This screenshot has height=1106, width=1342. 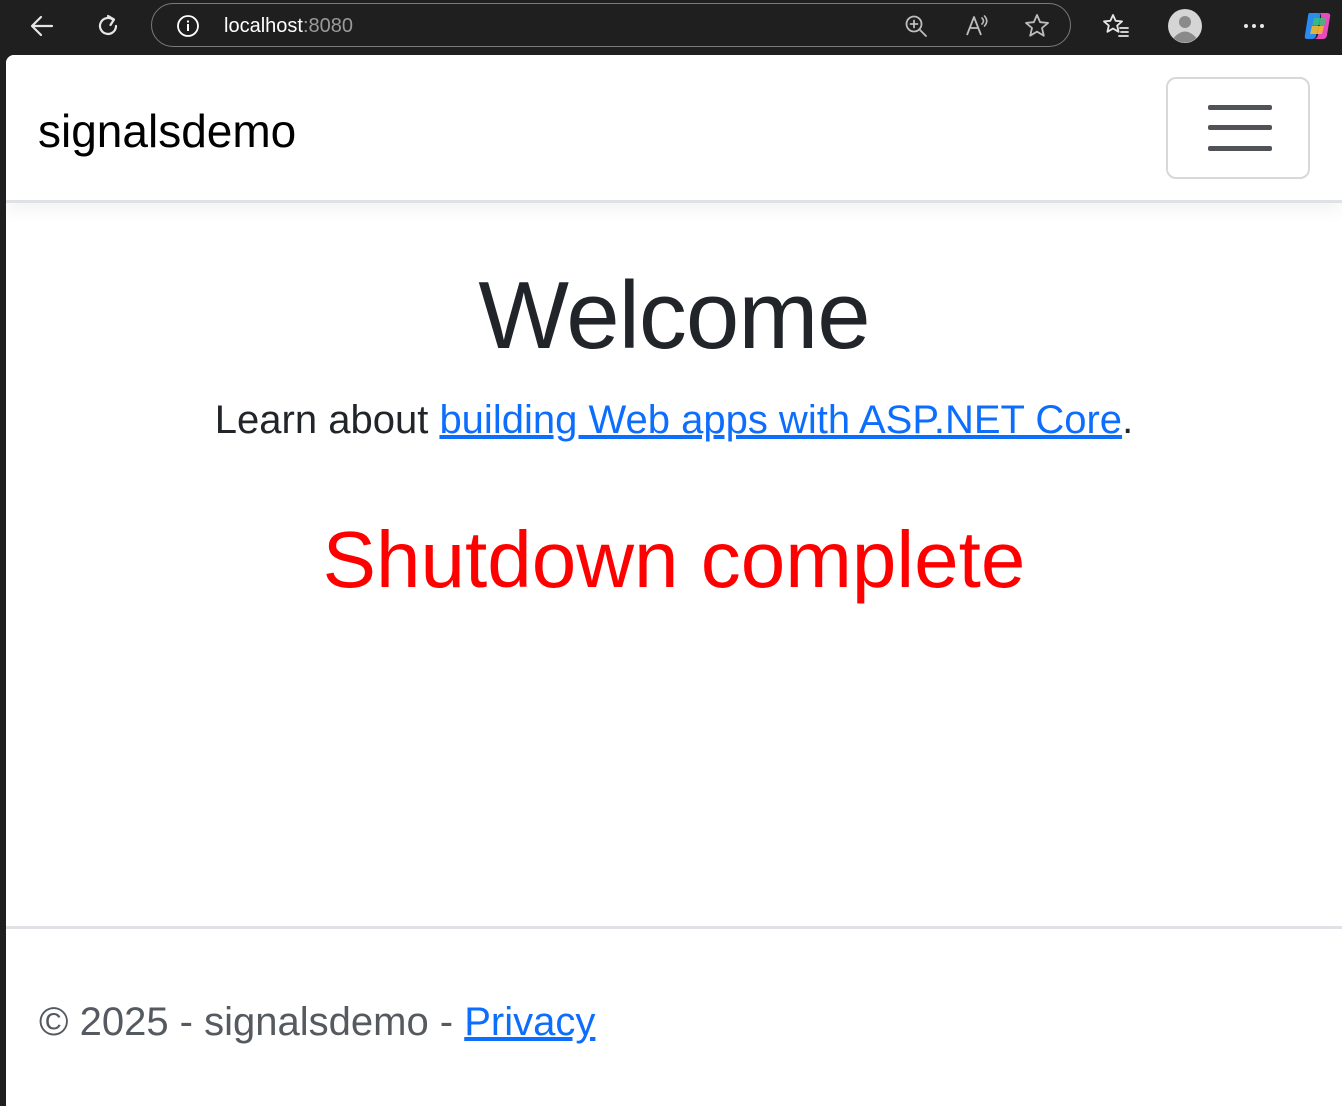 I want to click on star-icon, so click(x=1037, y=25).